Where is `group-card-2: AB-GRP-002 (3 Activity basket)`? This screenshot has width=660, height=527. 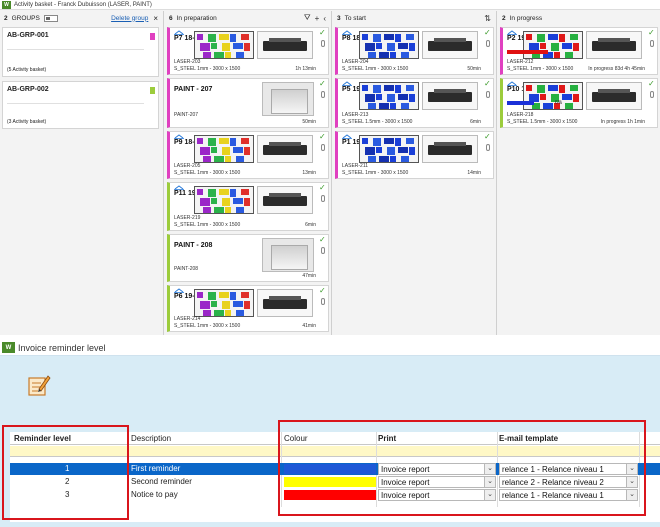
group-card-2: AB-GRP-002 (3 Activity basket) is located at coordinates (80, 105).